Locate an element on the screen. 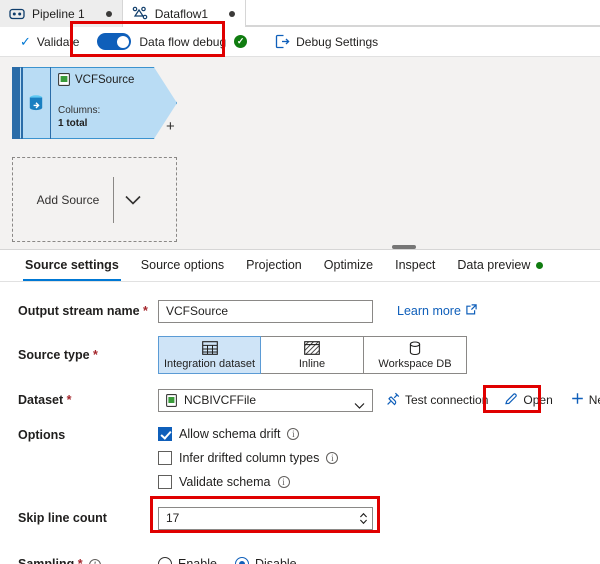 The image size is (600, 564). checkbox-infer-drifted-column-types: Infer drifted column types i is located at coordinates (248, 458).